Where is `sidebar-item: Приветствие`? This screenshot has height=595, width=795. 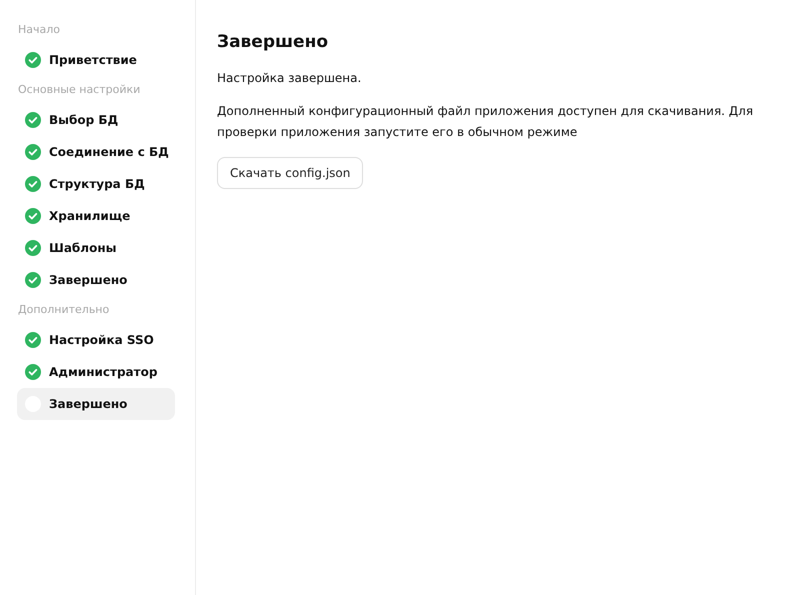
sidebar-item: Приветствие is located at coordinates (96, 60).